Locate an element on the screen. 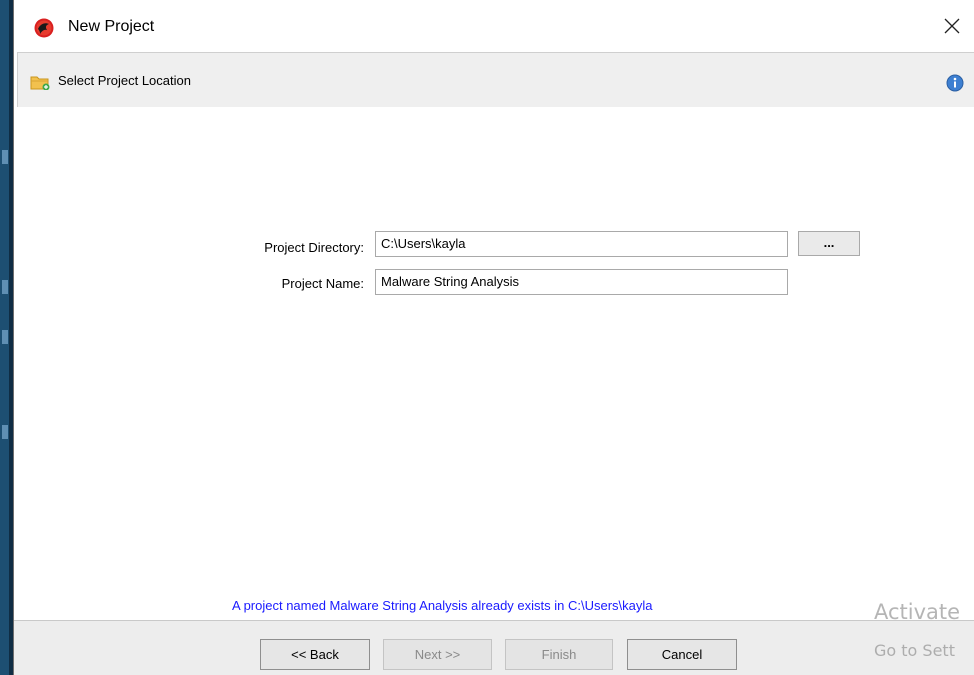 The image size is (974, 675). wizard-step-header: Select Project Location is located at coordinates (495, 80).